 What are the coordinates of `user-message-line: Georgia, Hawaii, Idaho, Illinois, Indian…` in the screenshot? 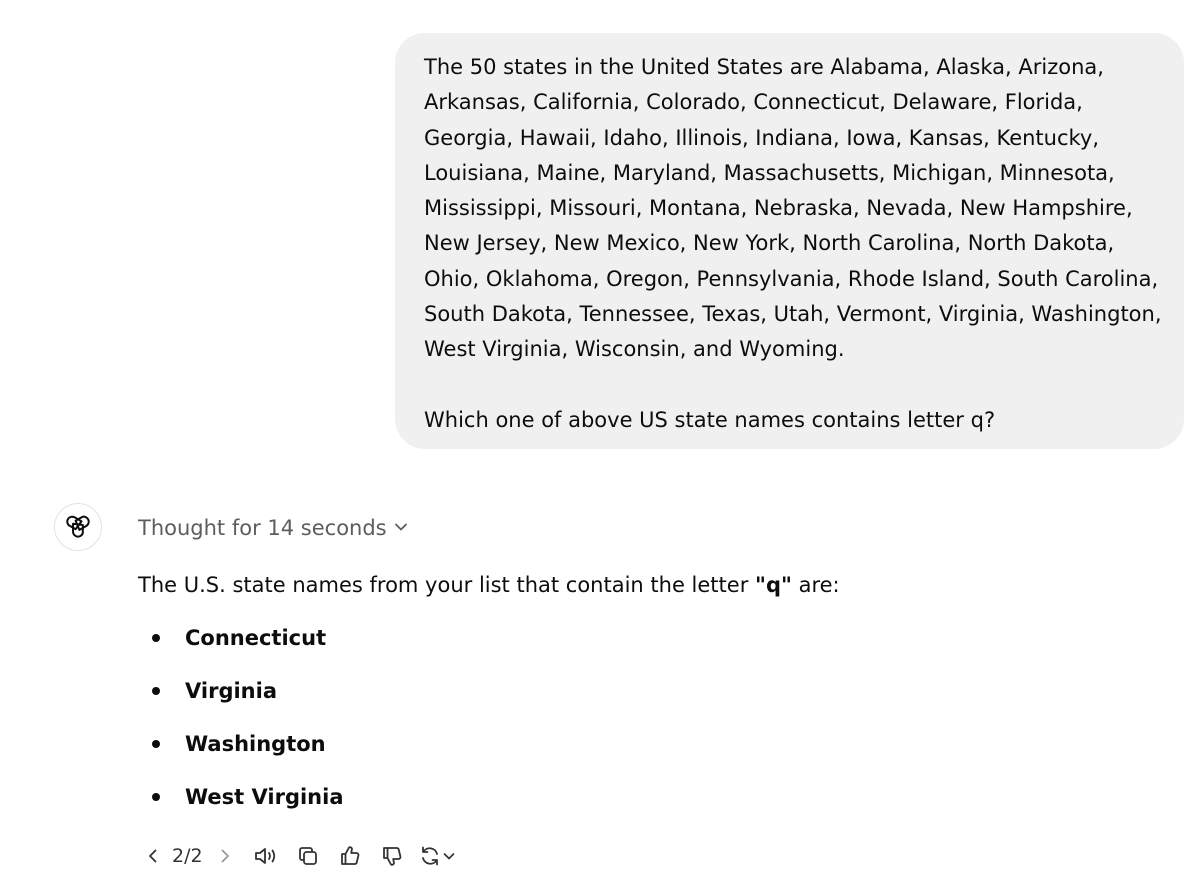 It's located at (762, 137).